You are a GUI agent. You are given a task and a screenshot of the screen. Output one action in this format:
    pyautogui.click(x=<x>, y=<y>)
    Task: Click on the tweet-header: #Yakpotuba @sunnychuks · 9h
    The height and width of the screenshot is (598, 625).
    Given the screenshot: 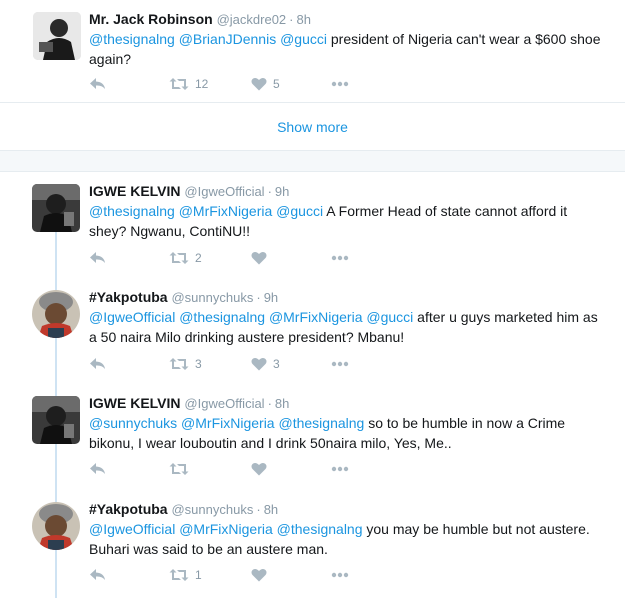 What is the action you would take?
    pyautogui.click(x=183, y=297)
    